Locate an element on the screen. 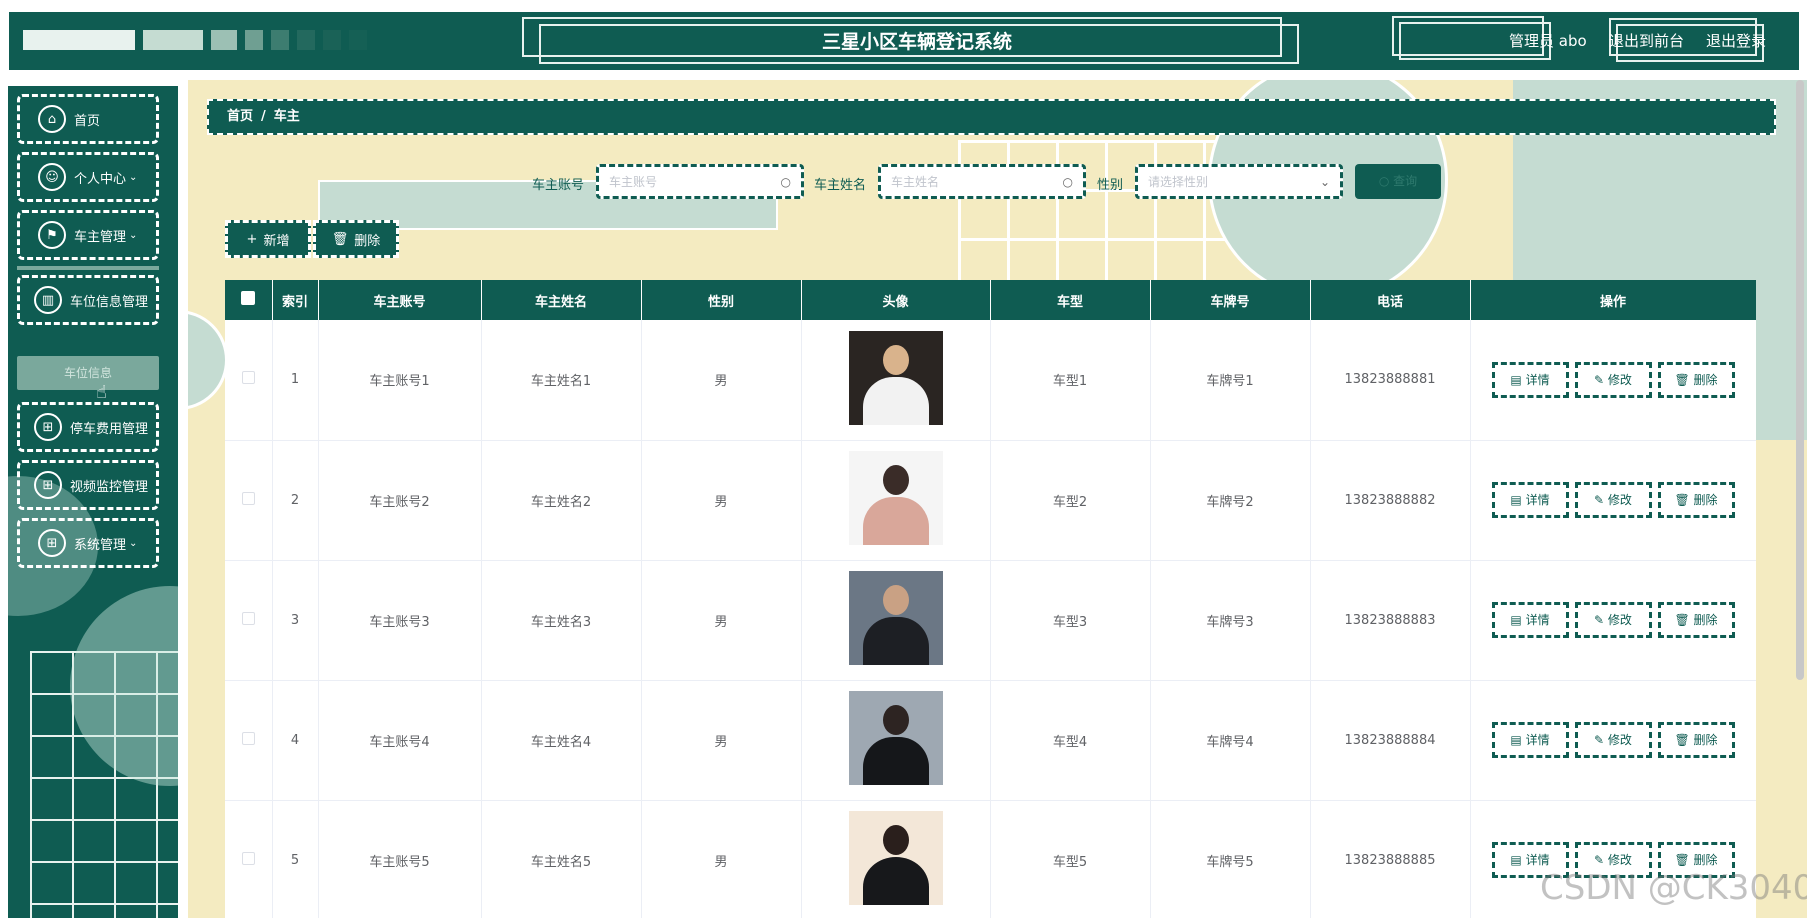 The height and width of the screenshot is (918, 1807). cell-phone: 13823888882 is located at coordinates (1390, 500).